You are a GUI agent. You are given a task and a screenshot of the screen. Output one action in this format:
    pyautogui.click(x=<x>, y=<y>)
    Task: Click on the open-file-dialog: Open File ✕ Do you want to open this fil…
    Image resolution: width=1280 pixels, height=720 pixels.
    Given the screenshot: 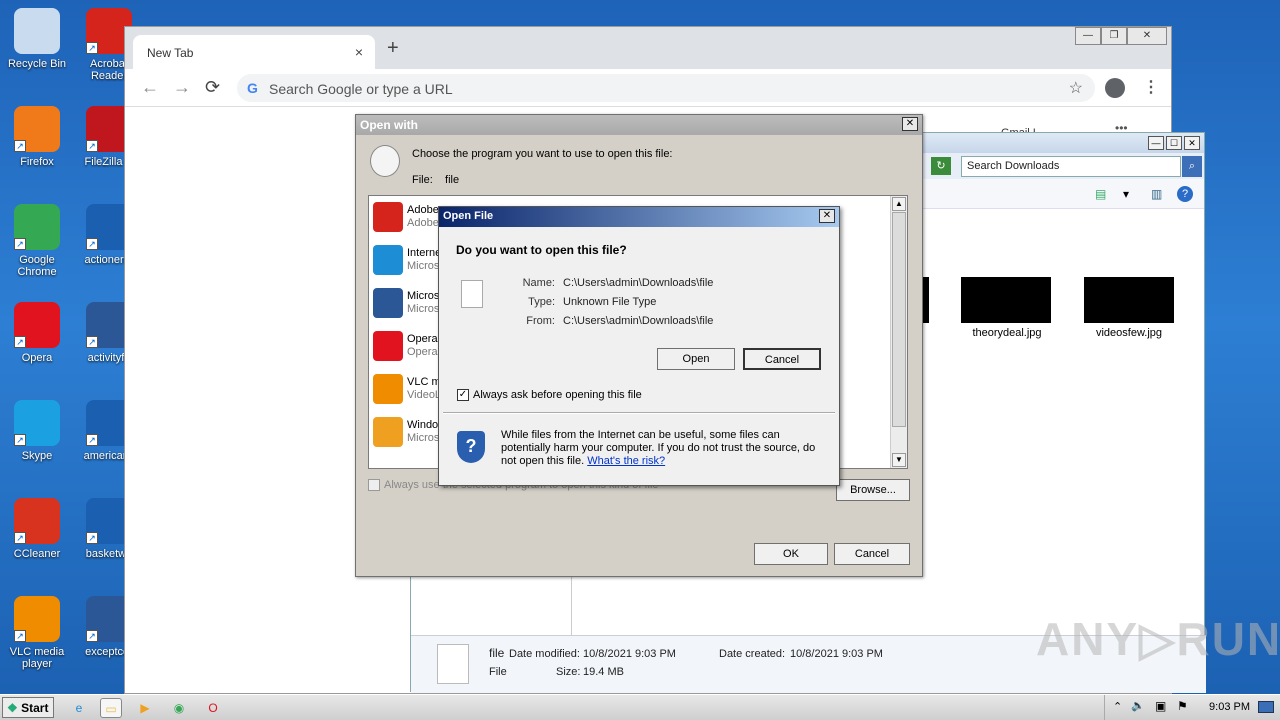 What is the action you would take?
    pyautogui.click(x=639, y=346)
    